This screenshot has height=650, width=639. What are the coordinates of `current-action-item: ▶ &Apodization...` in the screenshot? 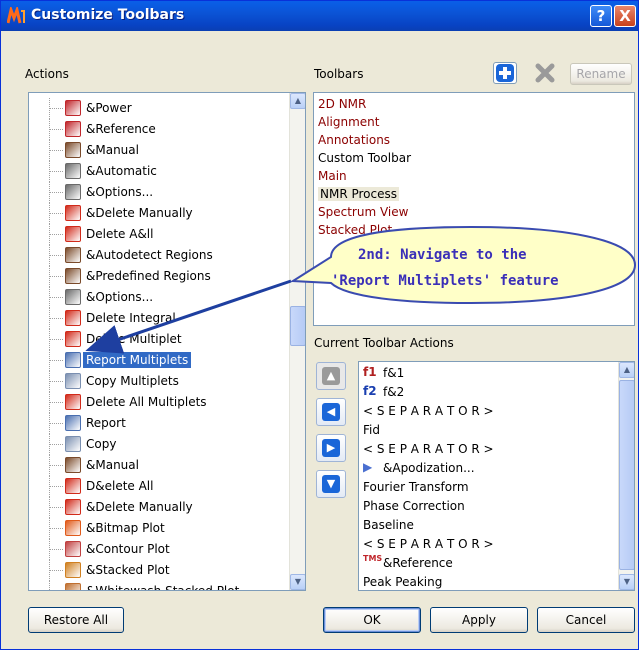 It's located at (489, 468).